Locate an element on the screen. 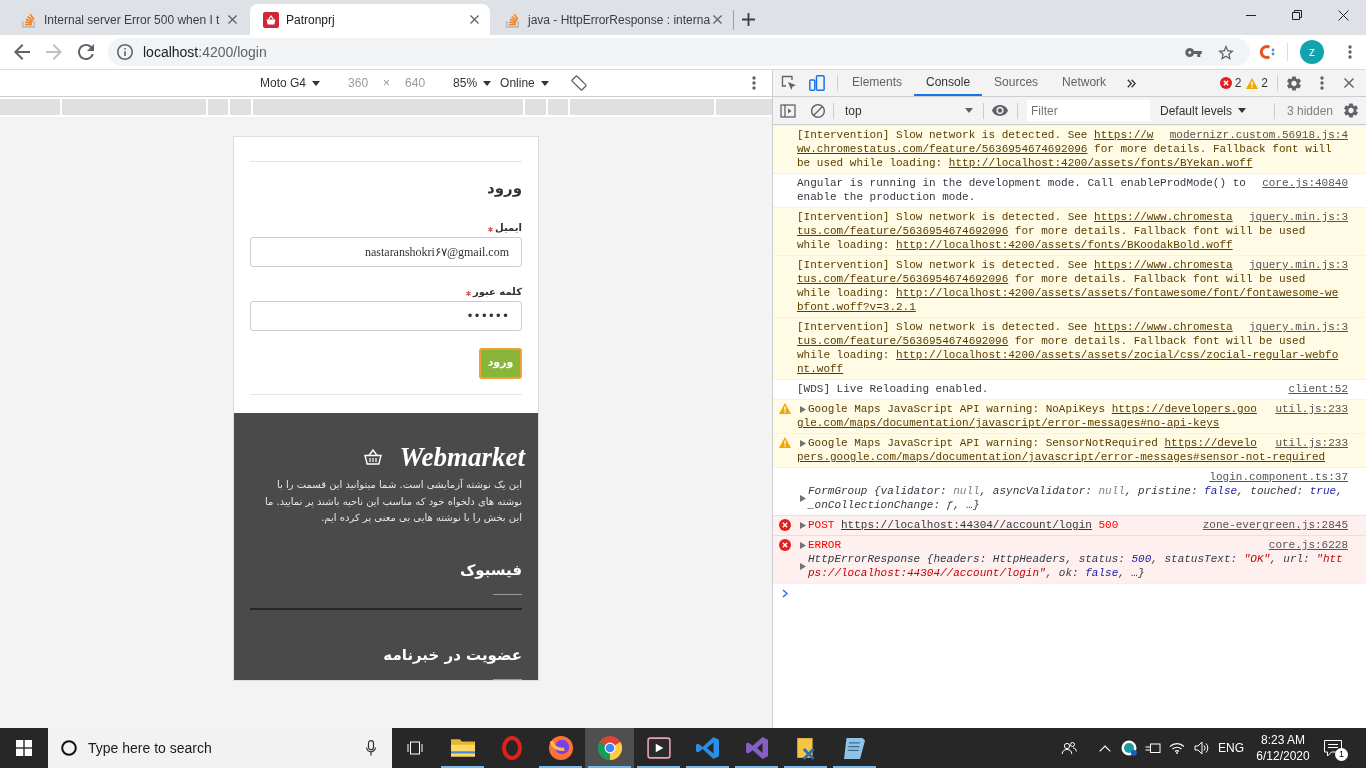 The height and width of the screenshot is (768, 1366). microphone-icon is located at coordinates (371, 748).